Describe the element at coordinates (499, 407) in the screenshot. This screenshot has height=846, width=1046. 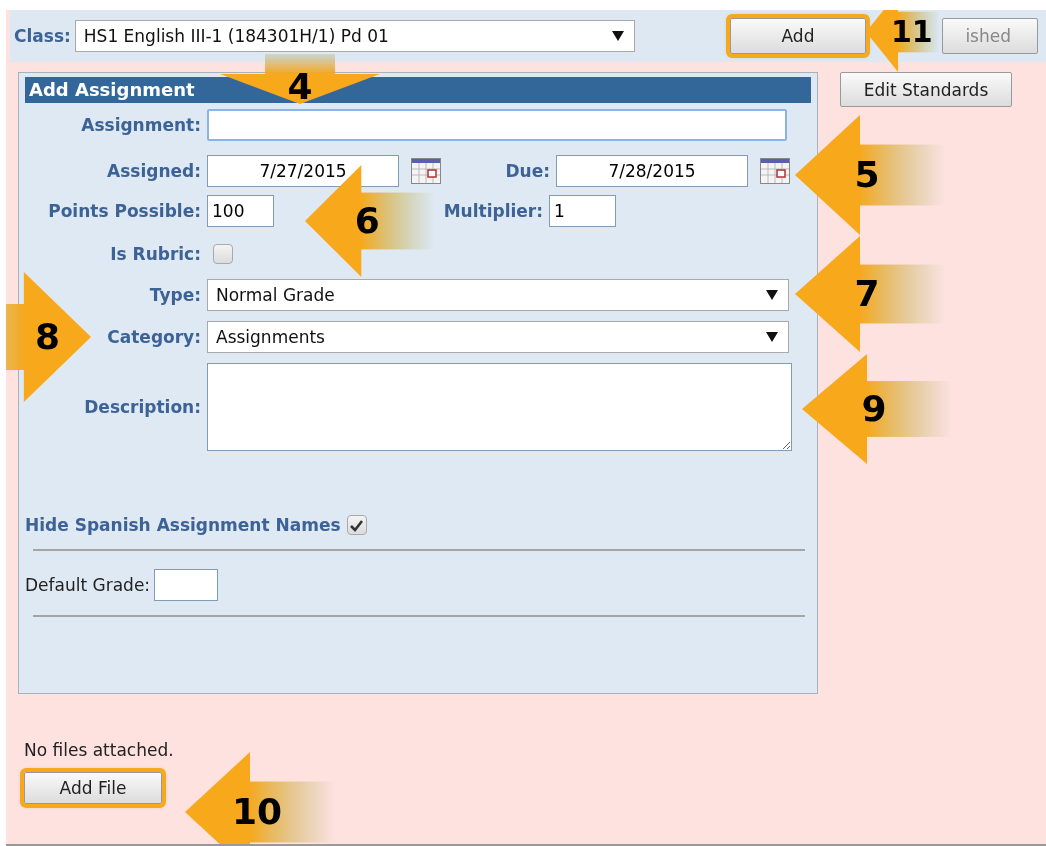
I see `text-area` at that location.